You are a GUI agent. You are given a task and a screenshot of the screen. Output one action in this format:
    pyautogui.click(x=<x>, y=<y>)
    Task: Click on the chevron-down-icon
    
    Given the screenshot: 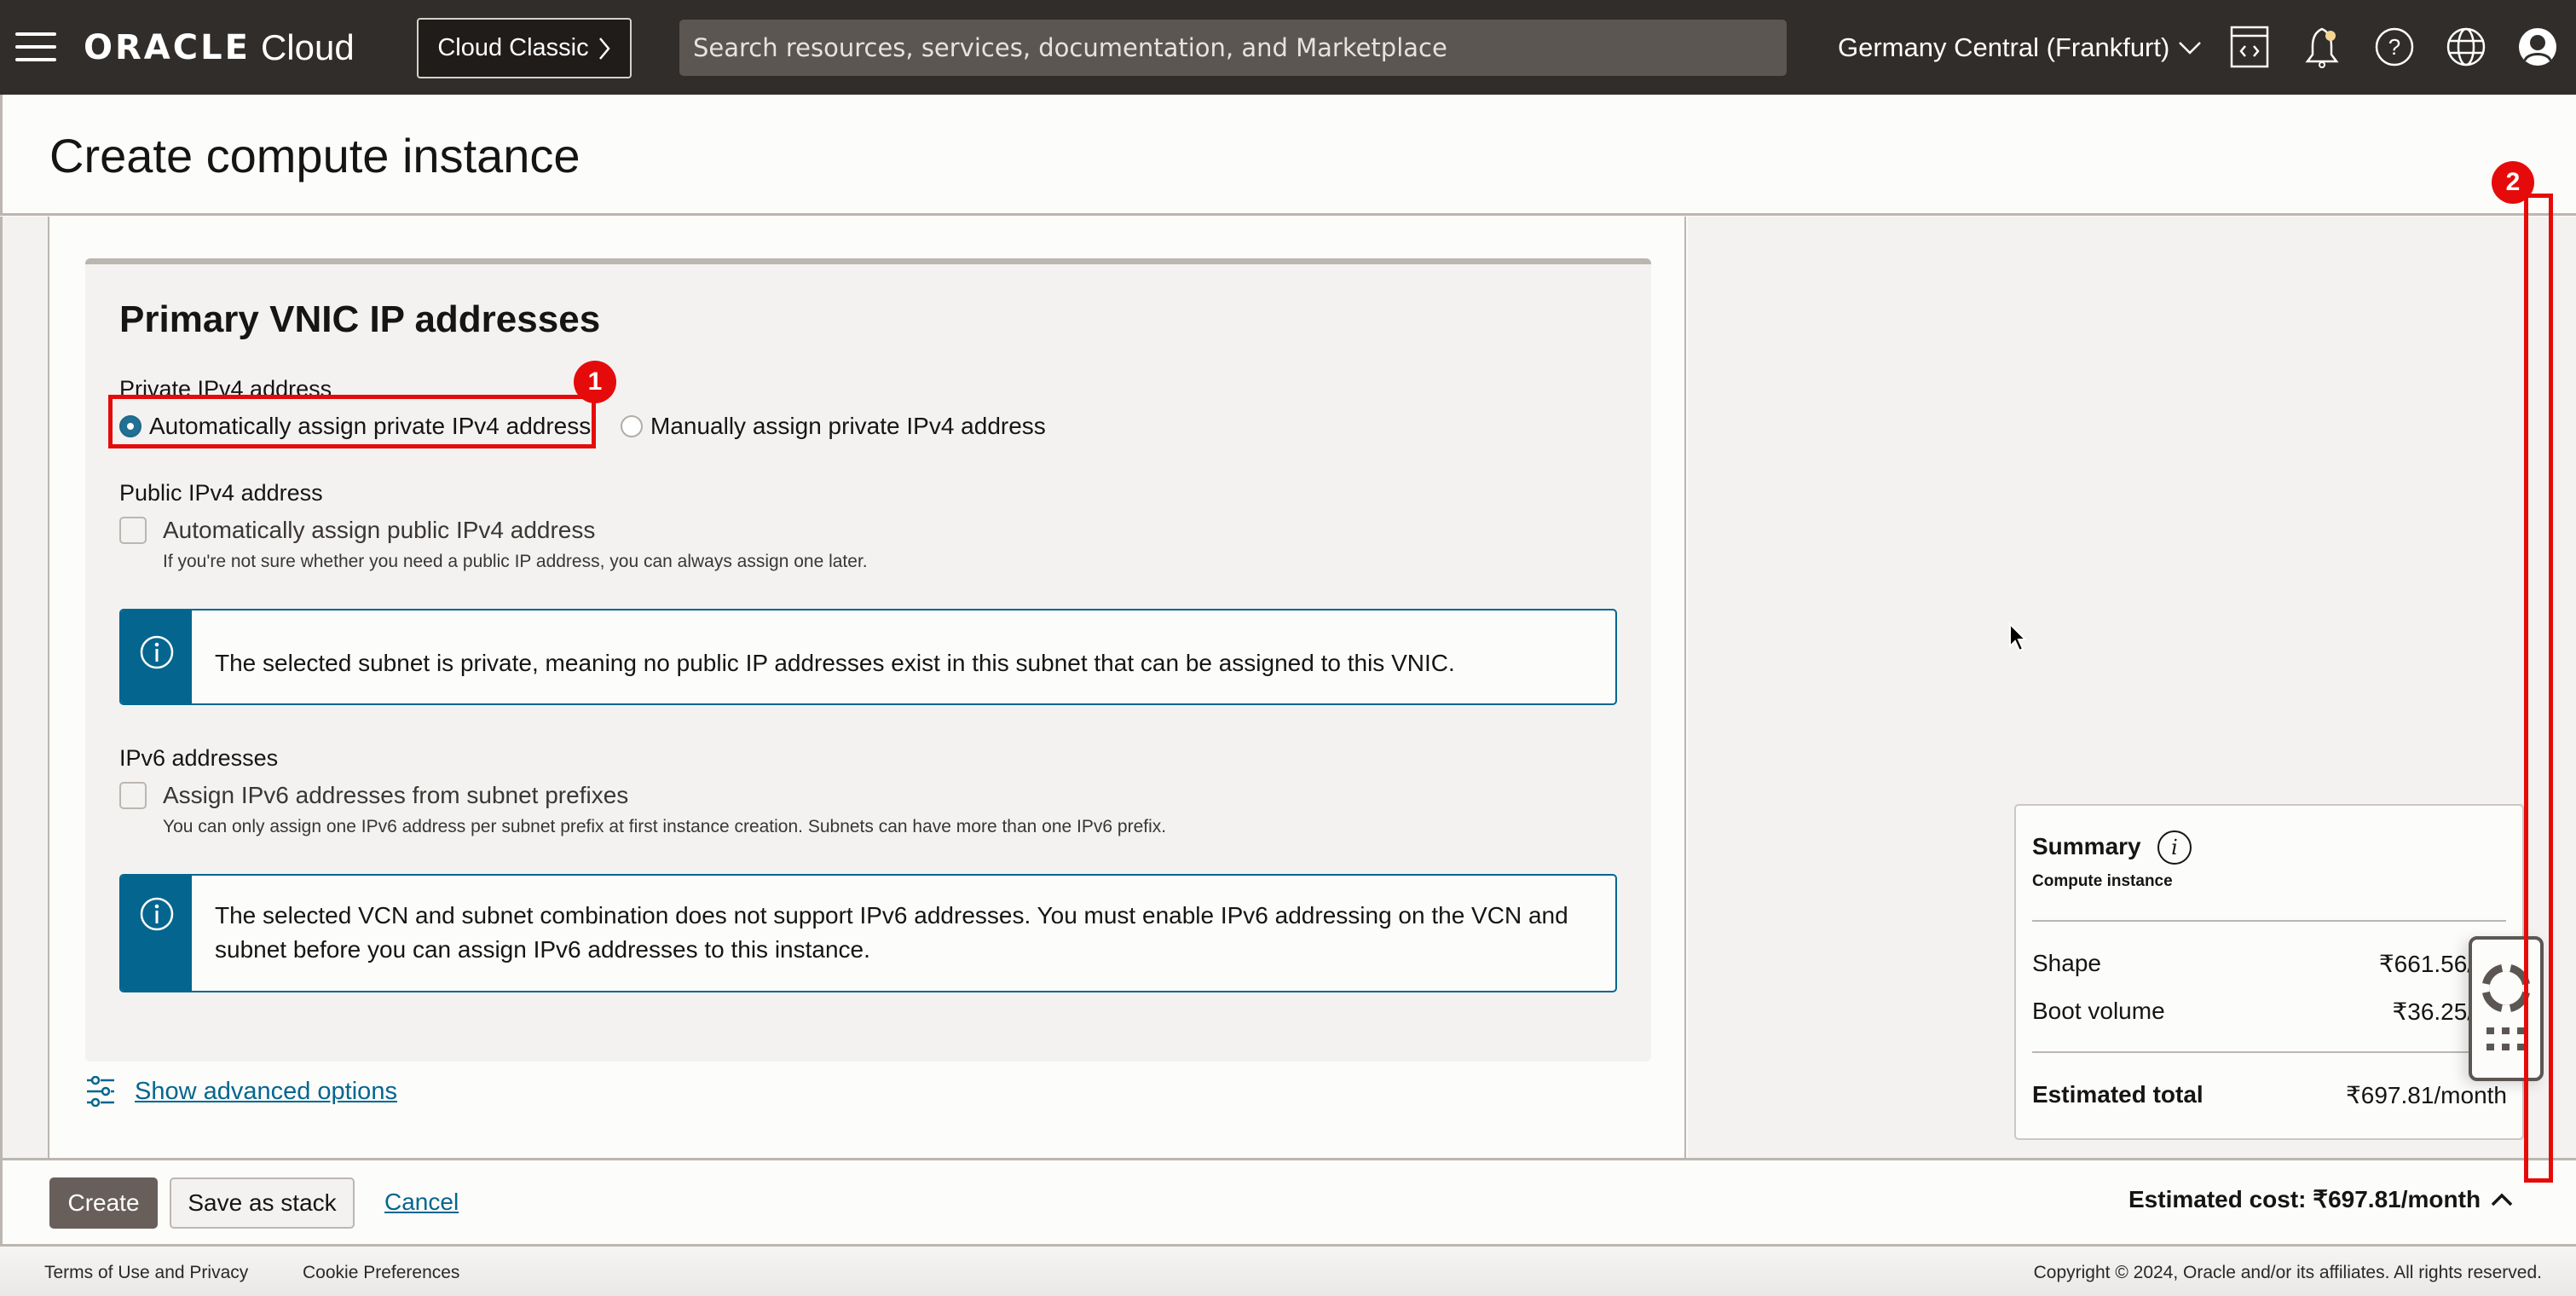 What is the action you would take?
    pyautogui.click(x=2190, y=49)
    